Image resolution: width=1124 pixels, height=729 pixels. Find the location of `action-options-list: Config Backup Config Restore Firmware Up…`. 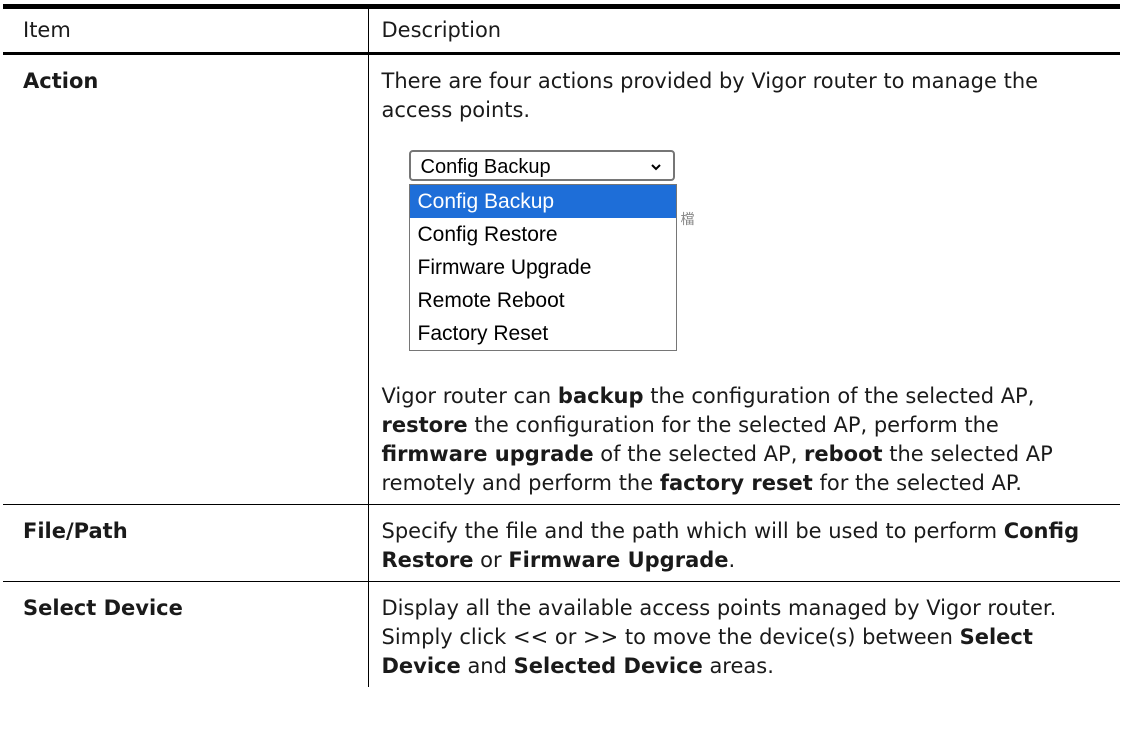

action-options-list: Config Backup Config Restore Firmware Up… is located at coordinates (542, 267).